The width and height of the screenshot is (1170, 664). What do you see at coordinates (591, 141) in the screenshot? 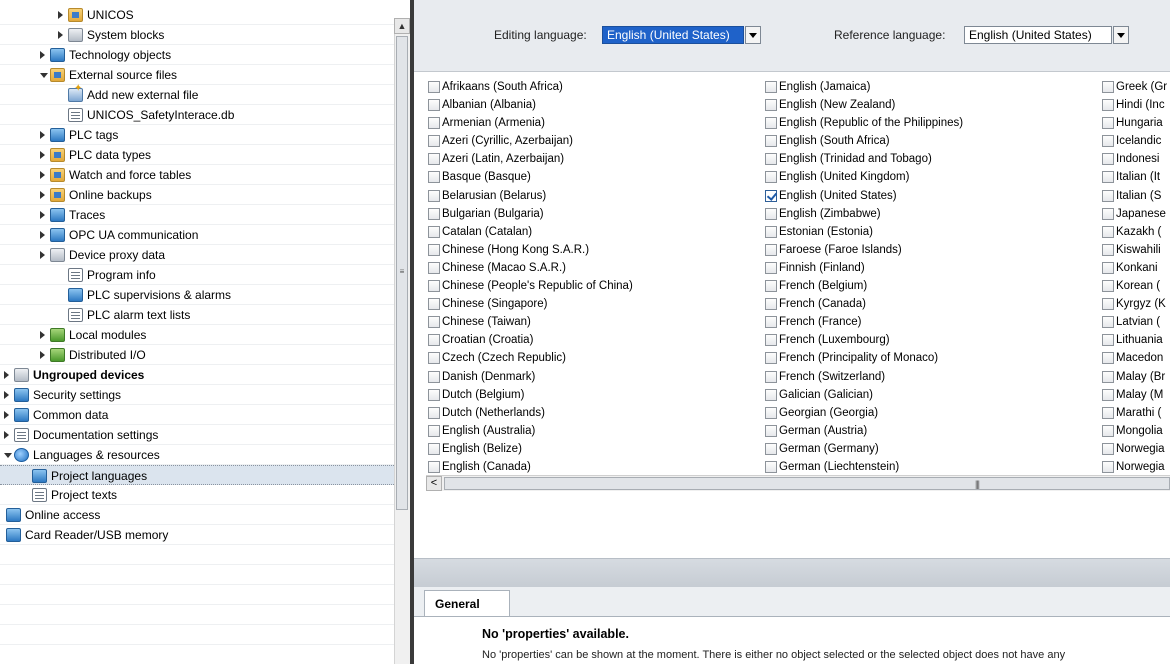
I see `language-option: Azeri (Cyrillic, Azerbaijan)` at bounding box center [591, 141].